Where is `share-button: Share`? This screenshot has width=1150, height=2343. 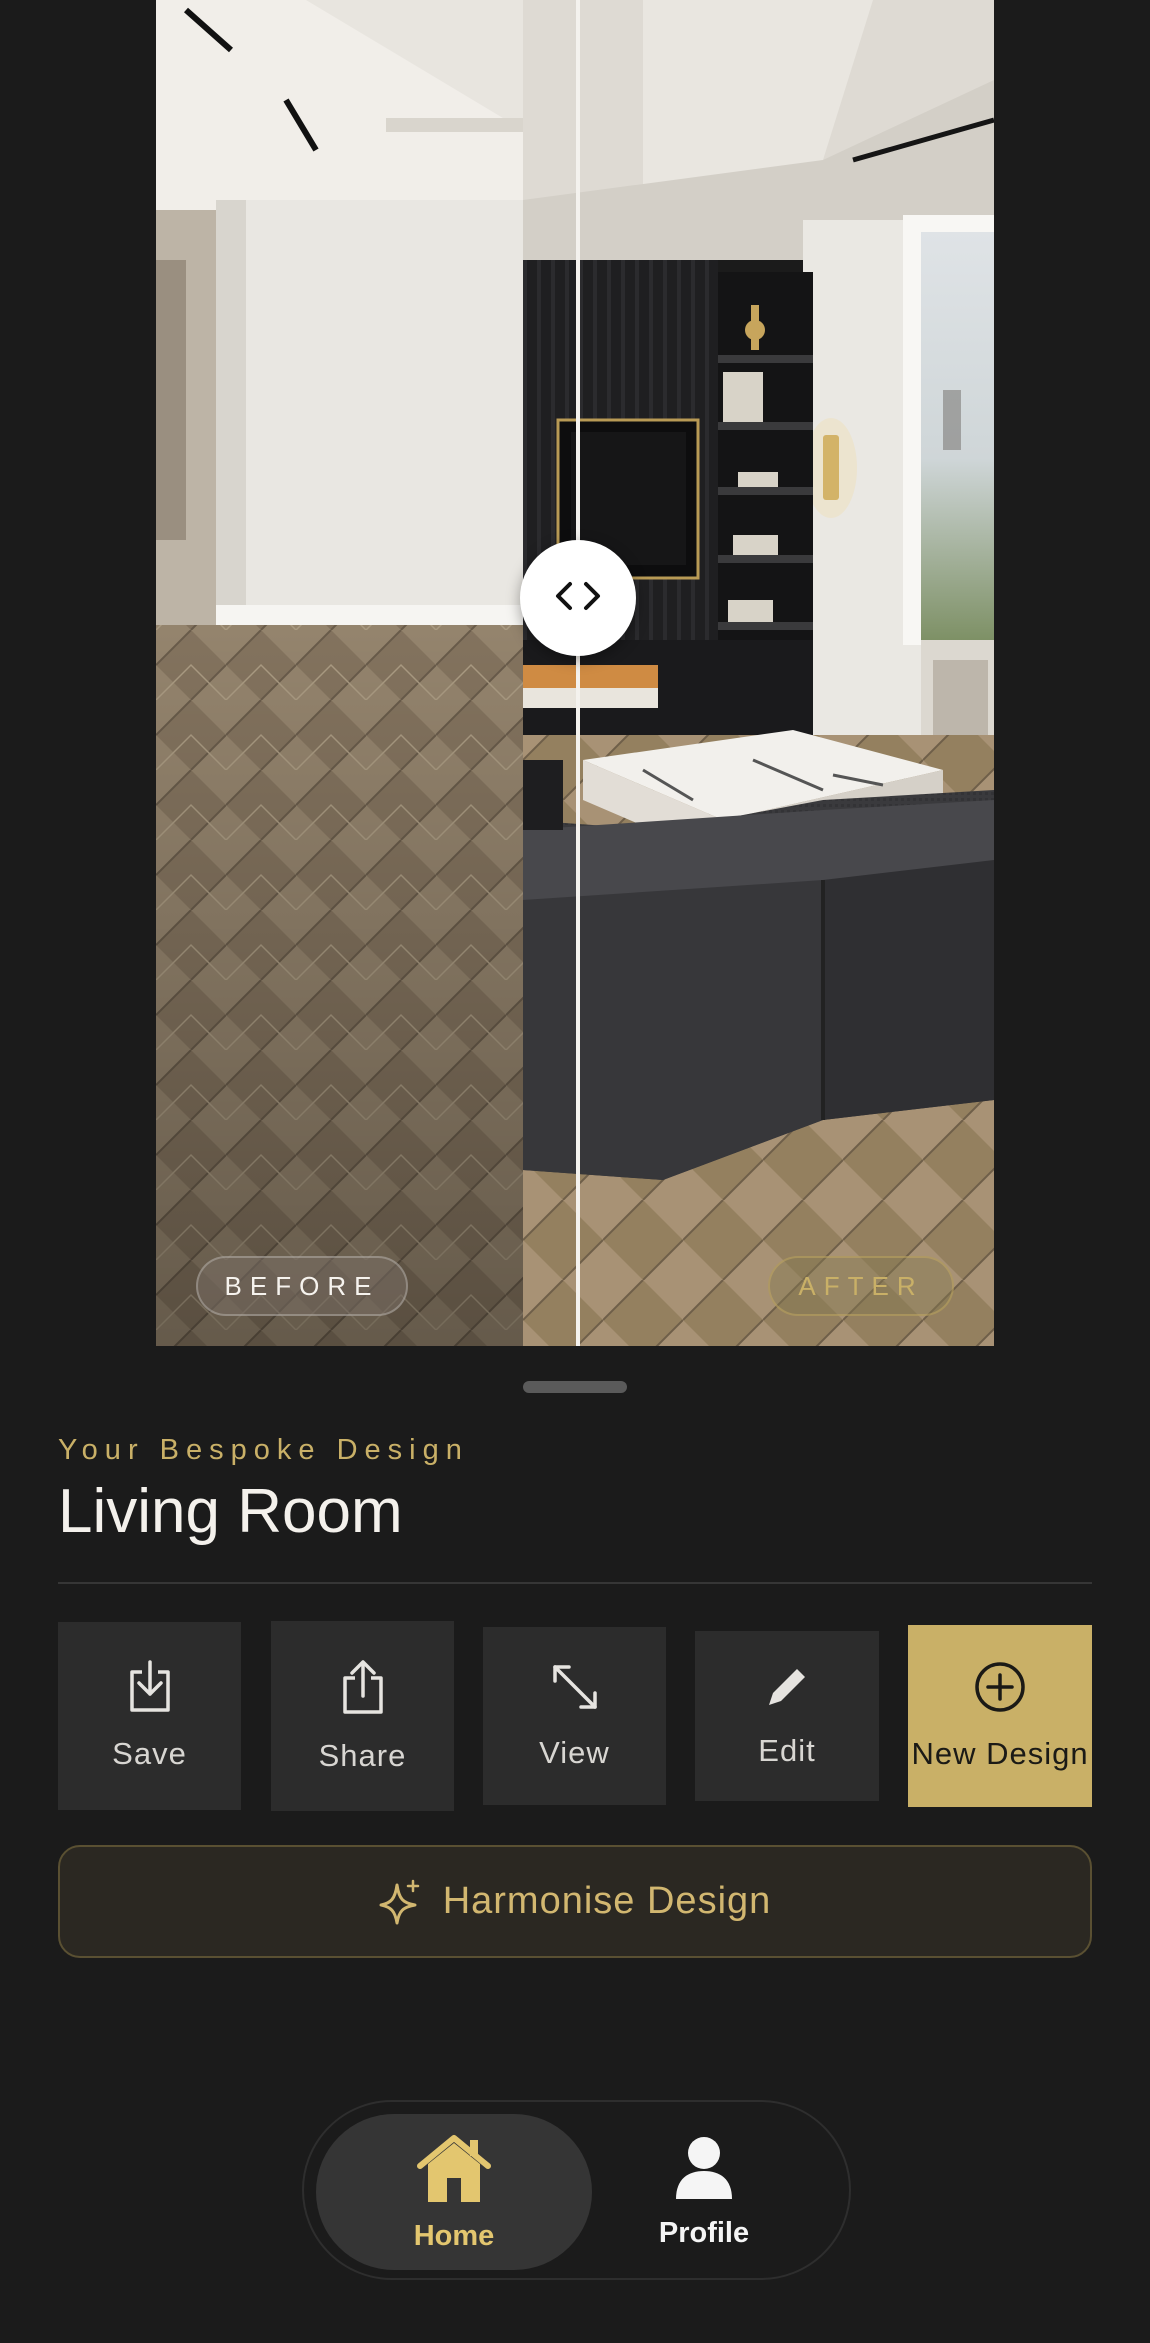 share-button: Share is located at coordinates (362, 1716).